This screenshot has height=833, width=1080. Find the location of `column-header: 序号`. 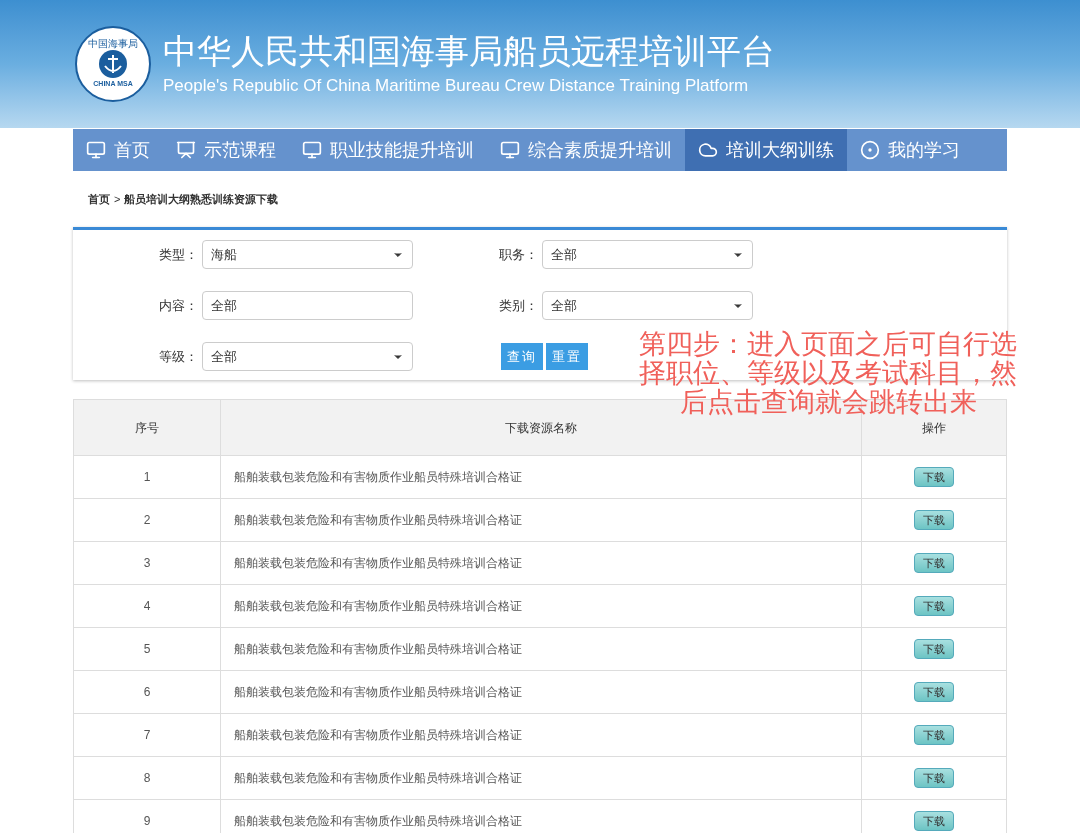

column-header: 序号 is located at coordinates (147, 427).